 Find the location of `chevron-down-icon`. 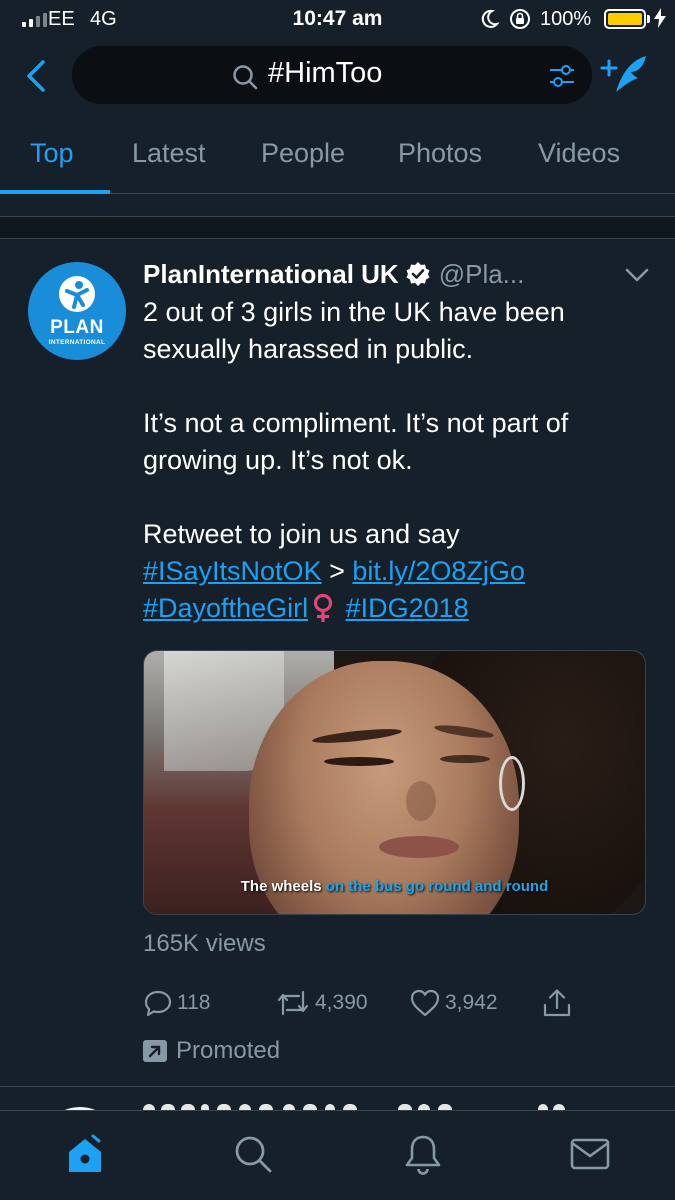

chevron-down-icon is located at coordinates (637, 275).